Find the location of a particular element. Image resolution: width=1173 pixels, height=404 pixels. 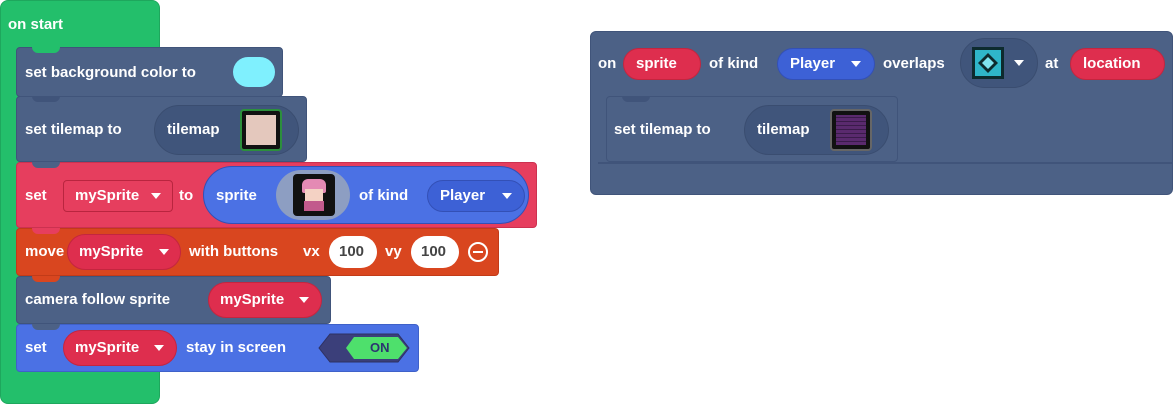

overlap-tilemap-field-label: tilemap is located at coordinates (783, 129).